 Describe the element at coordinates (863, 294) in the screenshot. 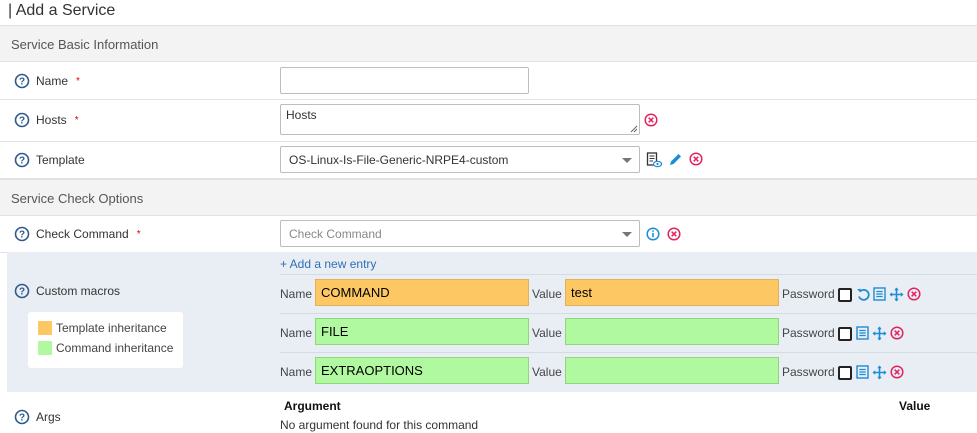

I see `undo-icon` at that location.